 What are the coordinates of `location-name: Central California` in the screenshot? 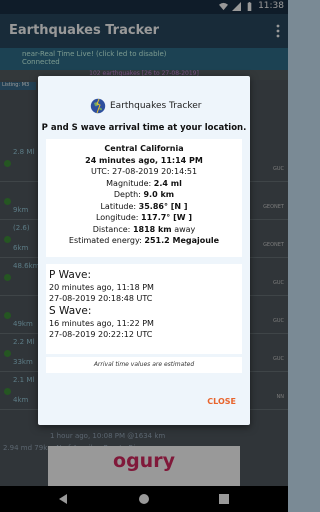 It's located at (144, 148).